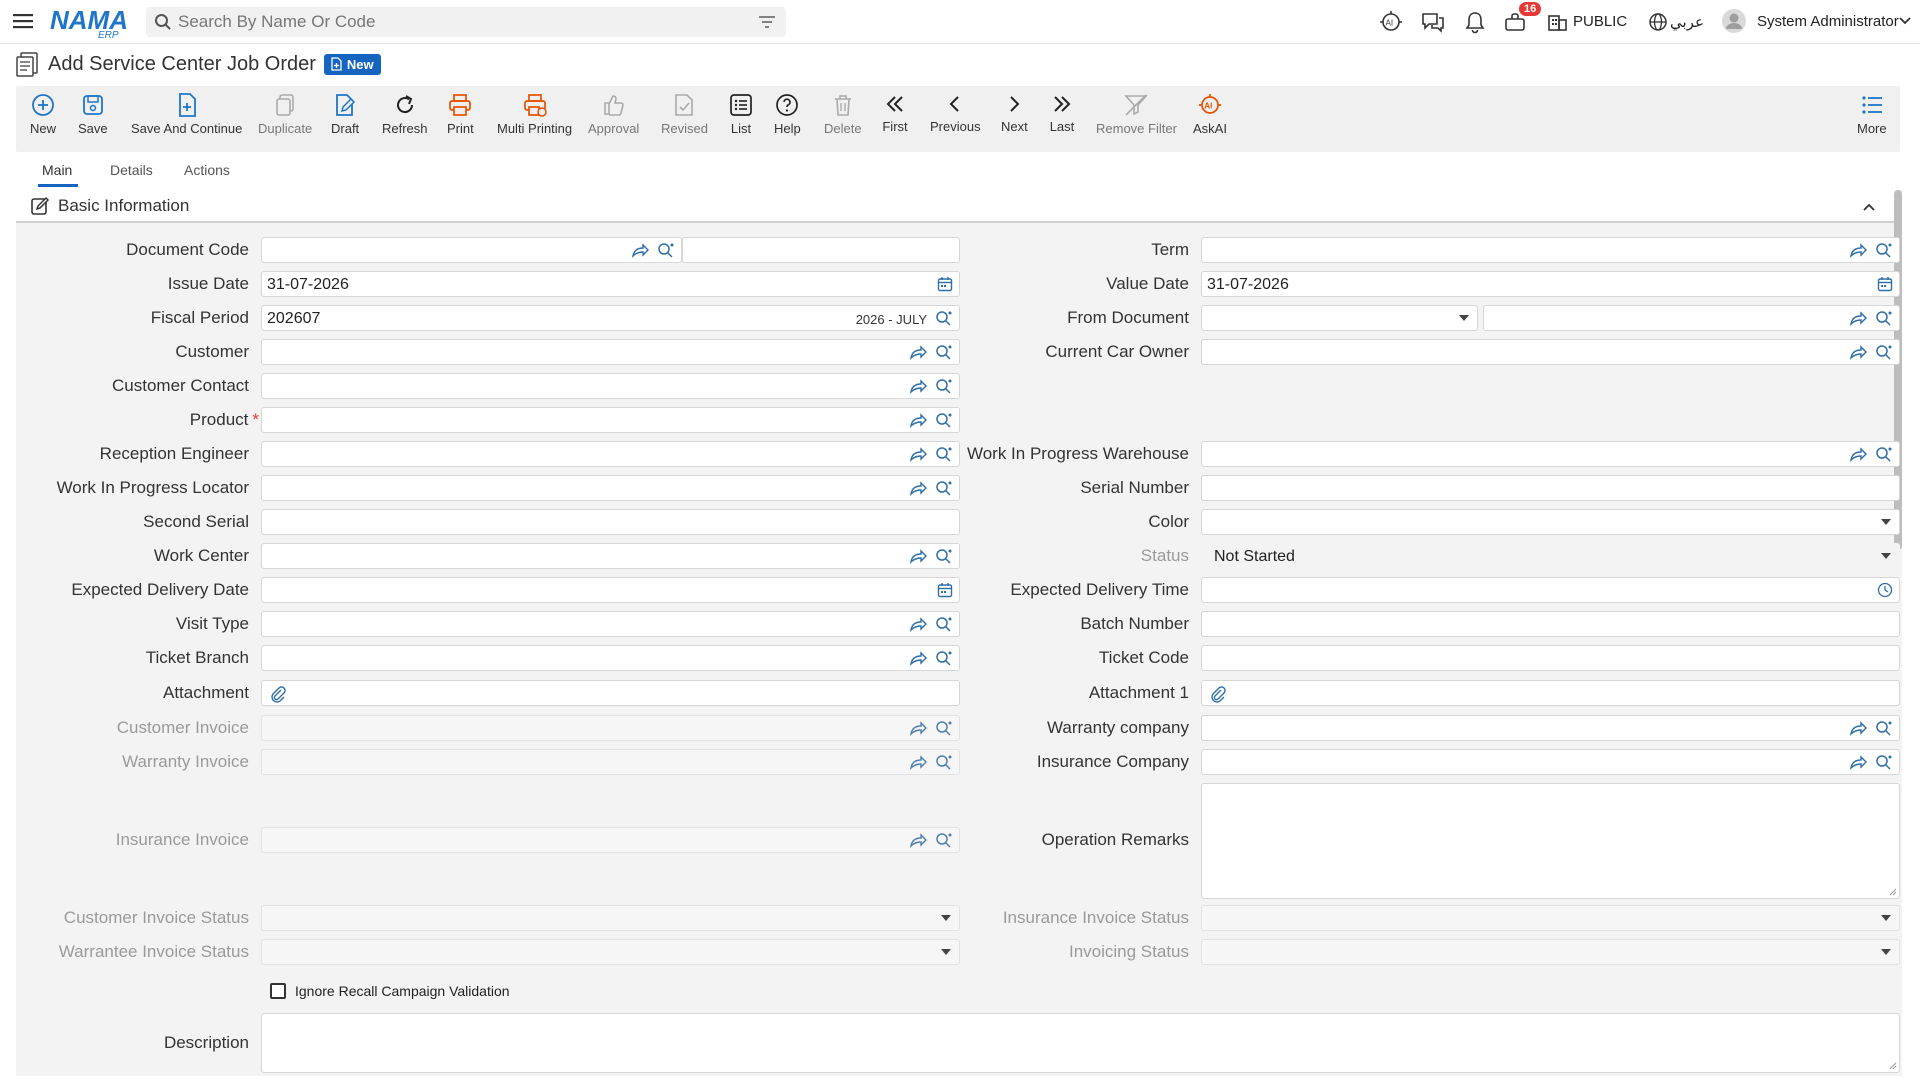  I want to click on wip-warehouse-field, so click(1550, 454).